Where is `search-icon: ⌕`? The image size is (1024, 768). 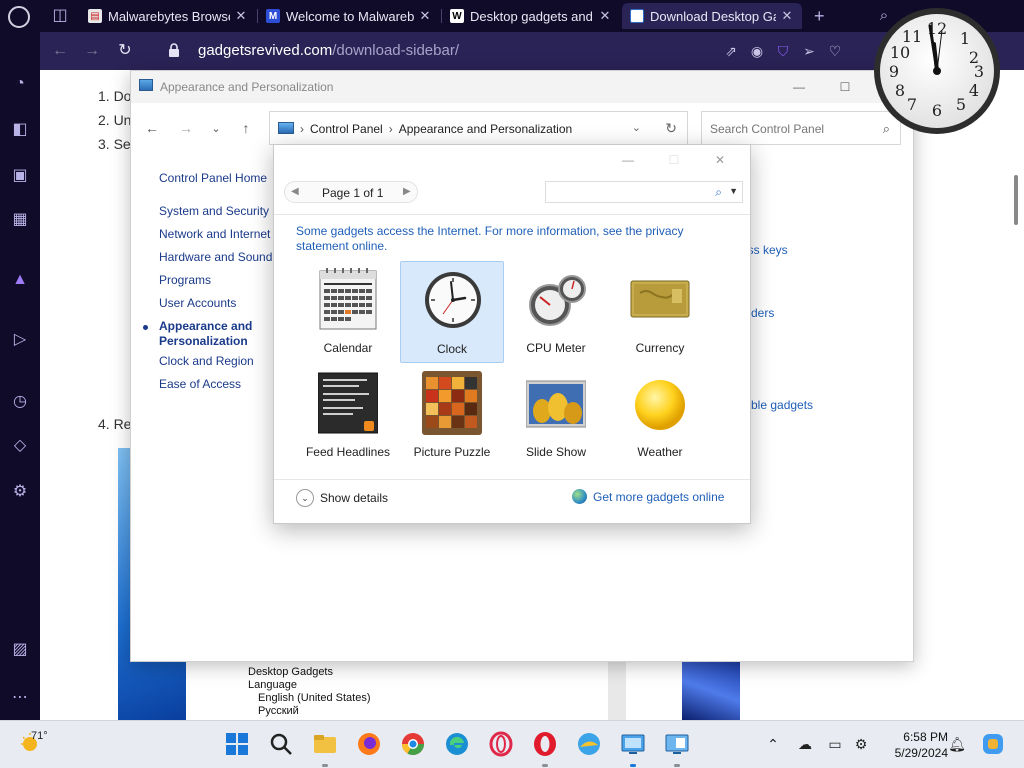
search-icon: ⌕ is located at coordinates (718, 192).